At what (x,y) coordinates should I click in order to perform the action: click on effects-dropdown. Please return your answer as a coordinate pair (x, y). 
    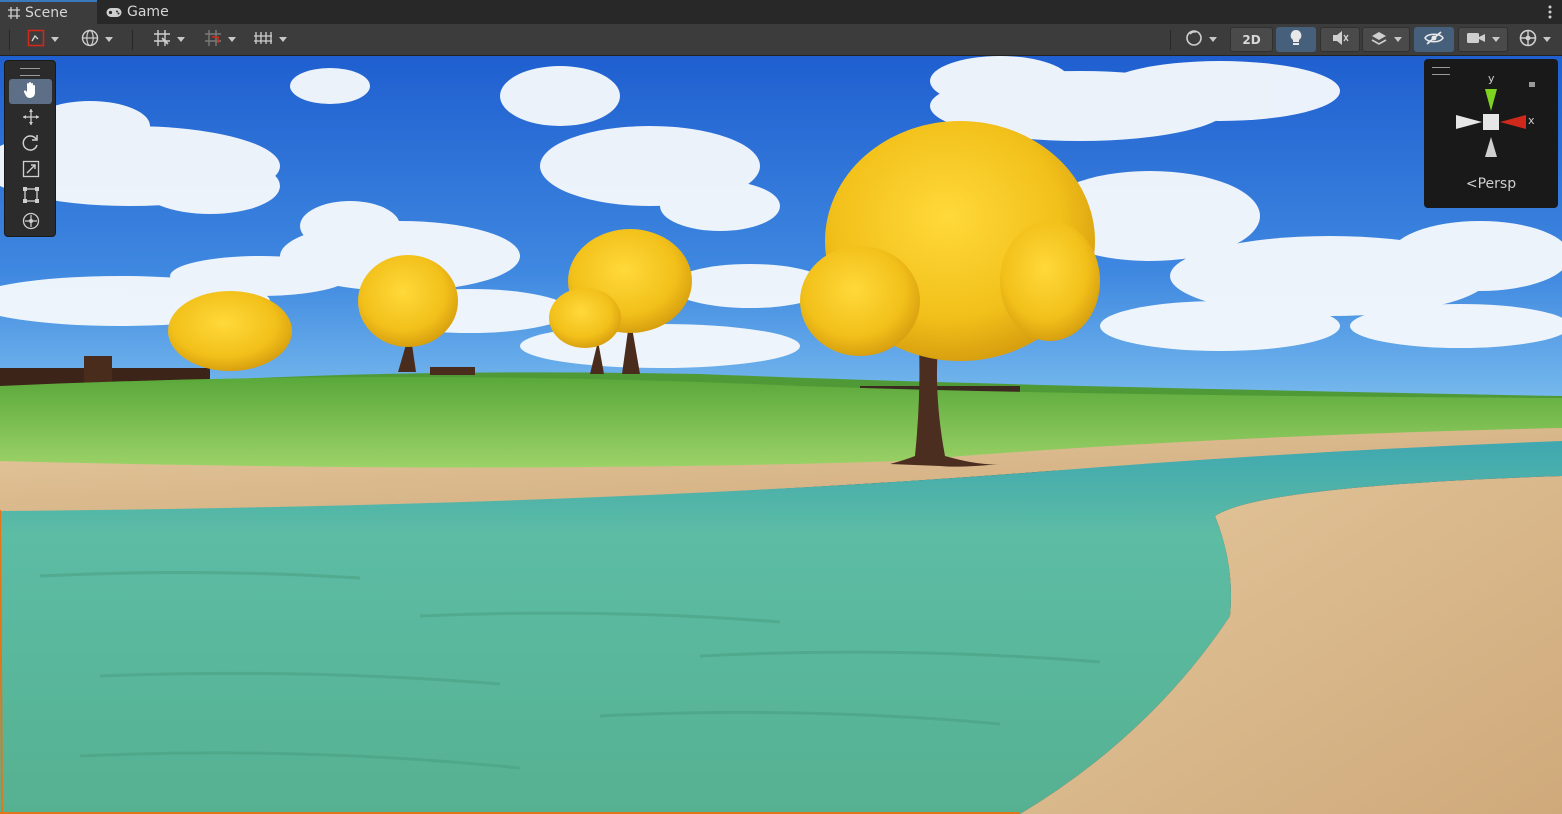
    Looking at the image, I should click on (1386, 39).